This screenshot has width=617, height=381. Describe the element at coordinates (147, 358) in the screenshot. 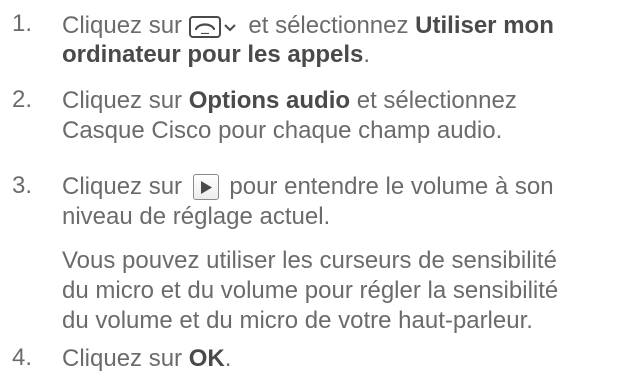

I see `step-text: Cliquez sur OK.` at that location.